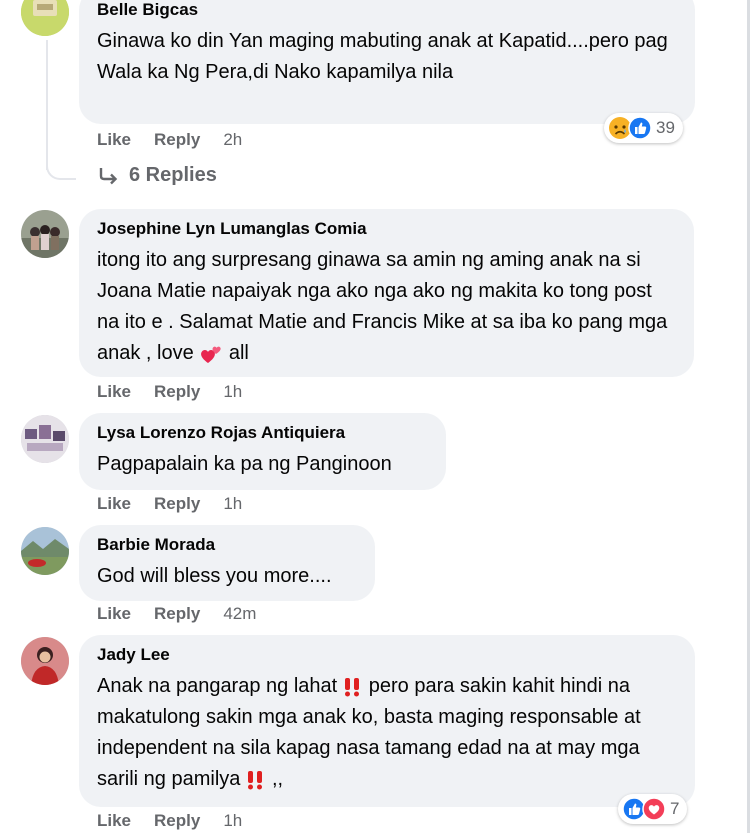 This screenshot has height=833, width=750. I want to click on comment-text: Pagpapalain ka pa ng Panginoon, so click(244, 464).